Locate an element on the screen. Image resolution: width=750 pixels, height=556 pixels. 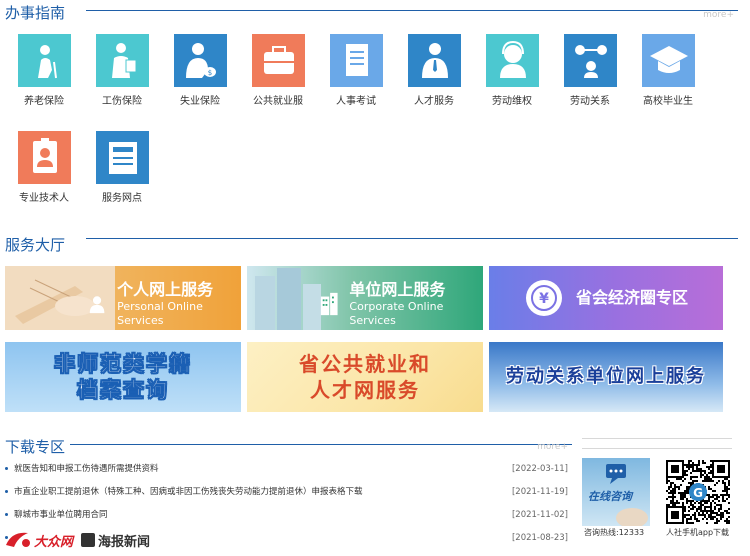
yuan-coin-icon: ¥ is located at coordinates (543, 298).